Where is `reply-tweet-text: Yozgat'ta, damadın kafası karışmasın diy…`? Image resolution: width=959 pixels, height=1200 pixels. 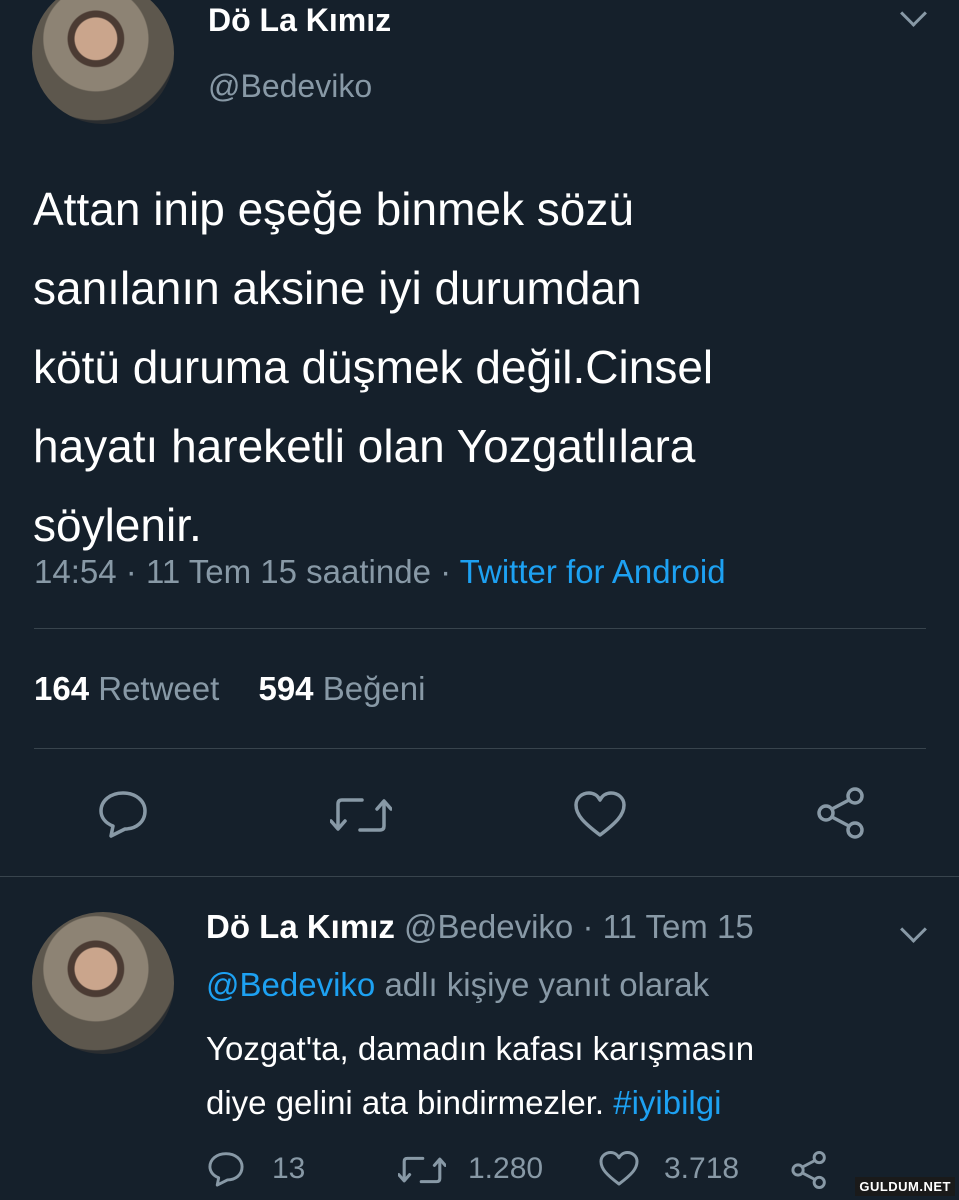
reply-tweet-text: Yozgat'ta, damadın kafası karışmasın diy… is located at coordinates (480, 1076).